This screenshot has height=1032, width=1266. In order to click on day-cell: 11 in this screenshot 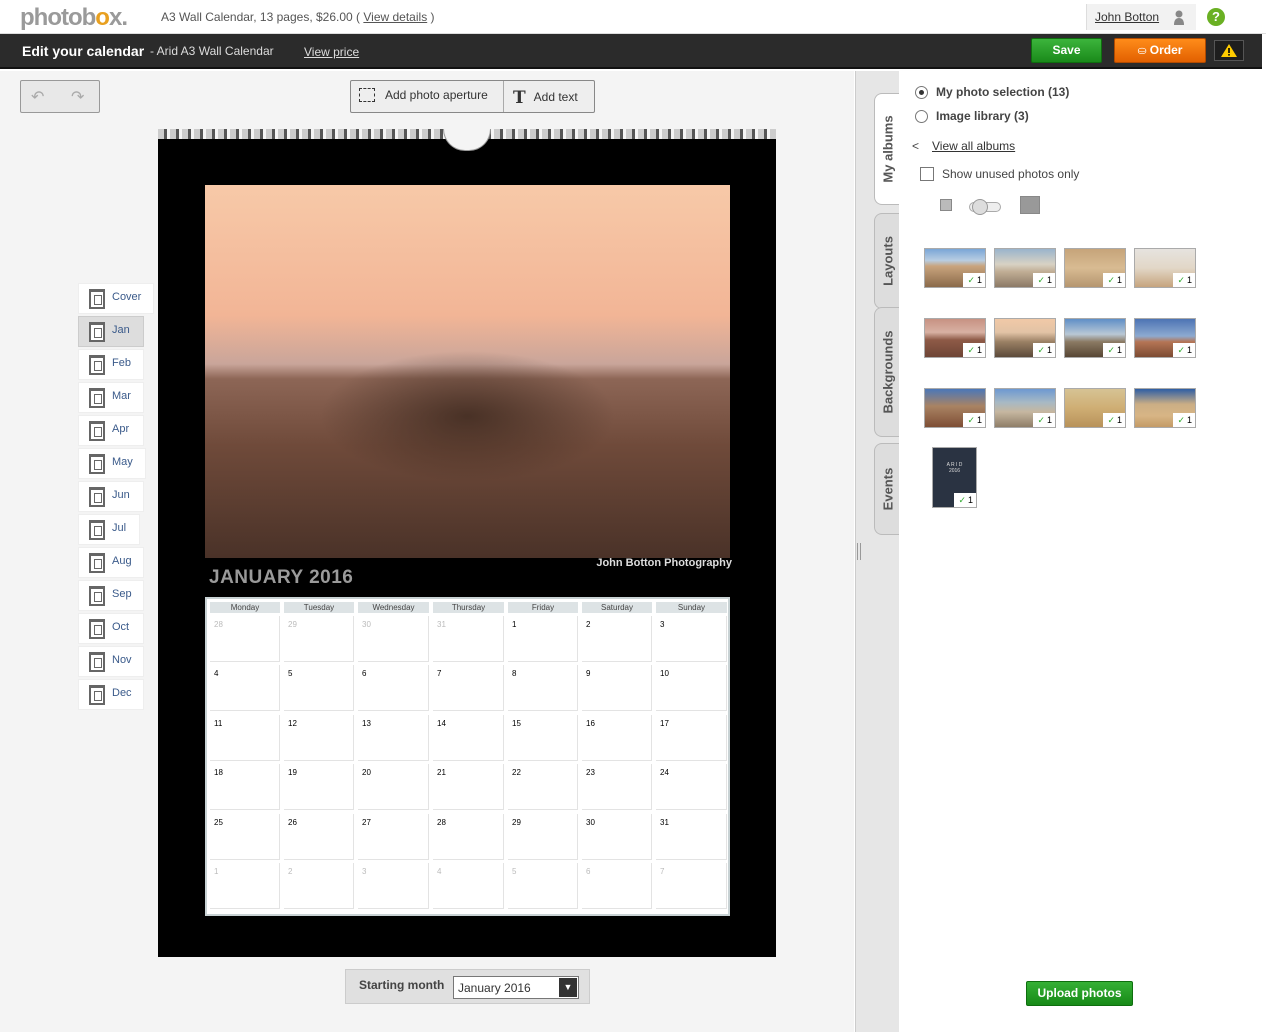, I will do `click(245, 738)`.